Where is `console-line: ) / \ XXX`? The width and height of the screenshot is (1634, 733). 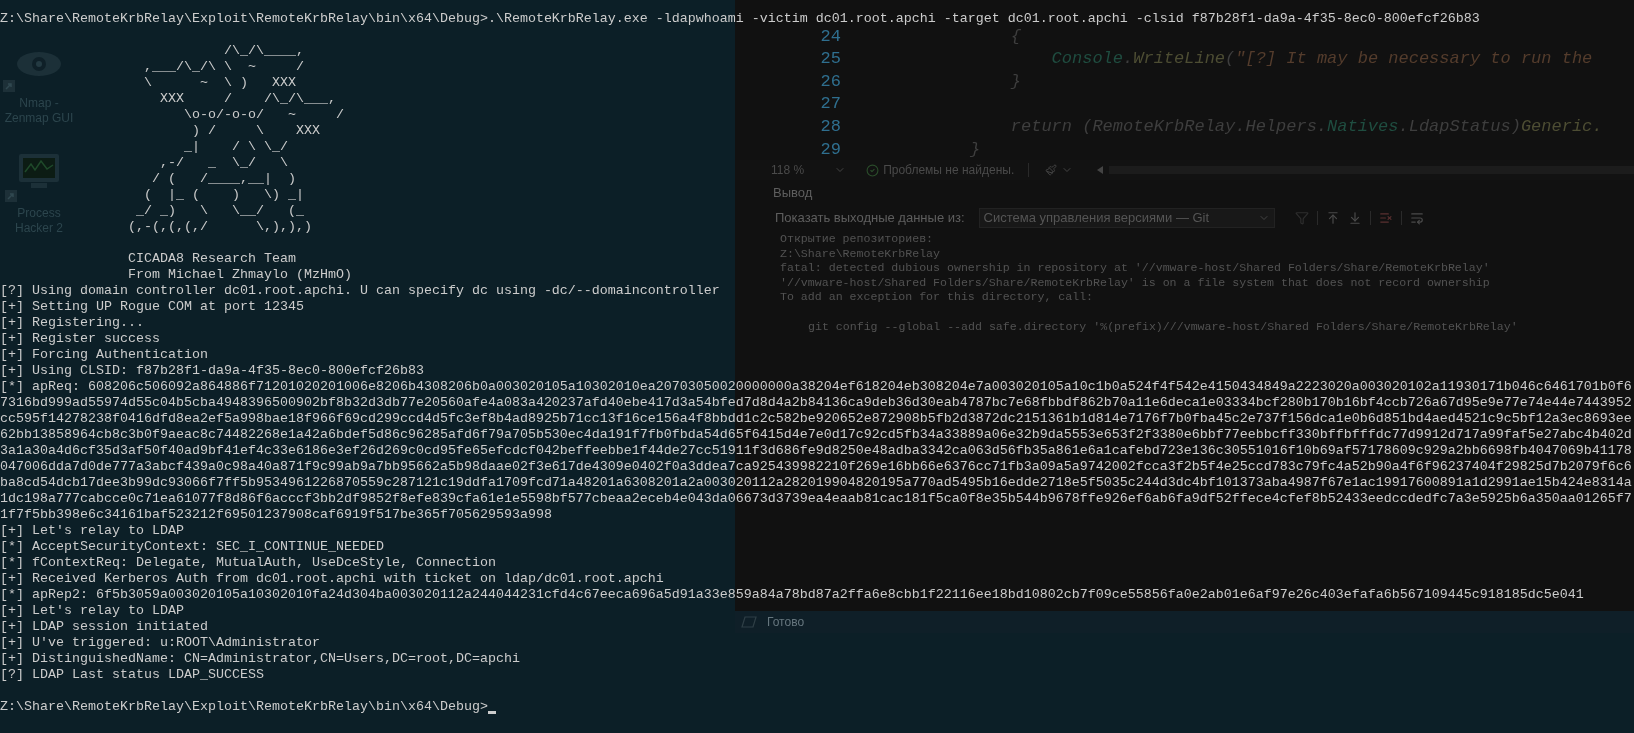 console-line: ) / \ XXX is located at coordinates (255, 131).